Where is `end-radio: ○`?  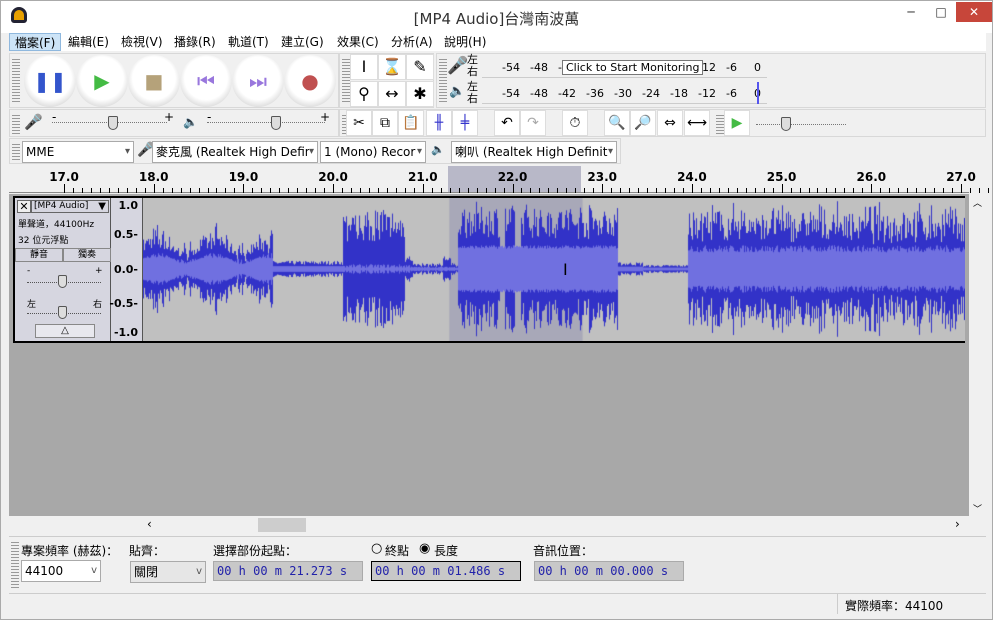 end-radio: ○ is located at coordinates (376, 548).